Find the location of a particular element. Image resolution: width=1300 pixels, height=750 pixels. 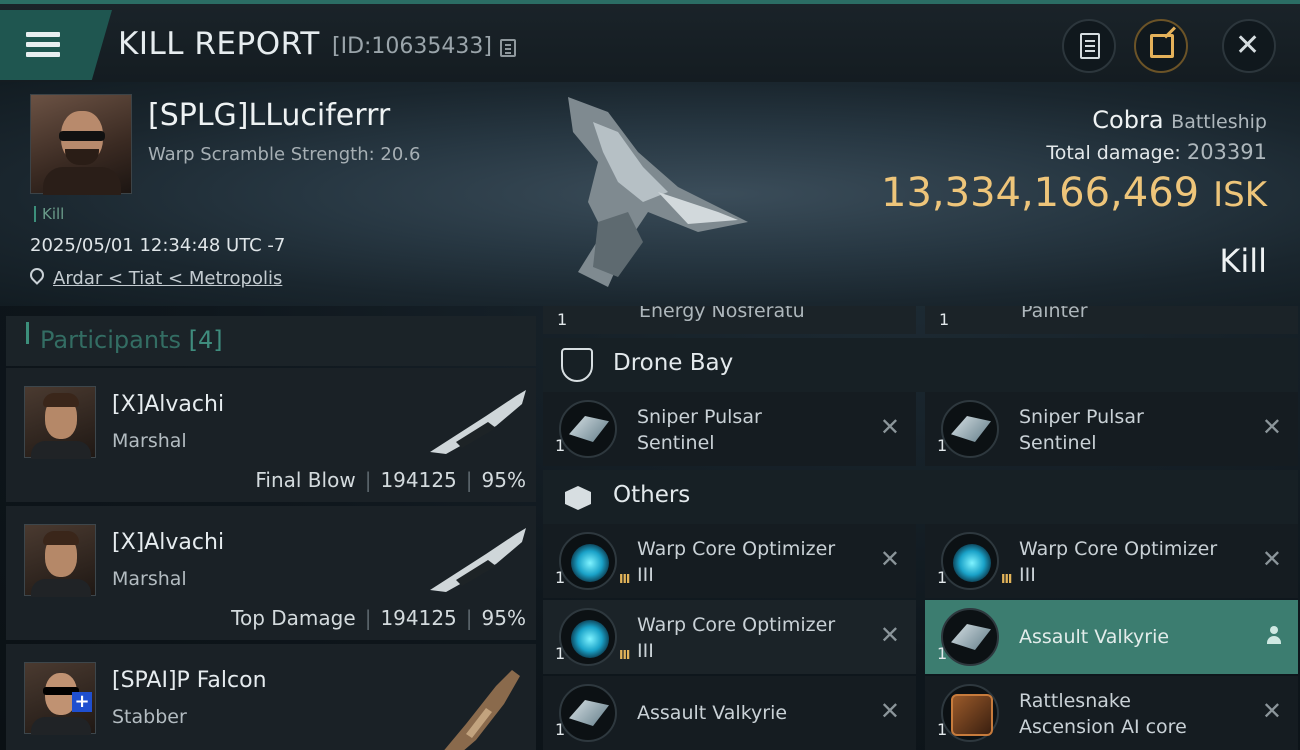

drone-bay-header: Drone Bay is located at coordinates (920, 365).